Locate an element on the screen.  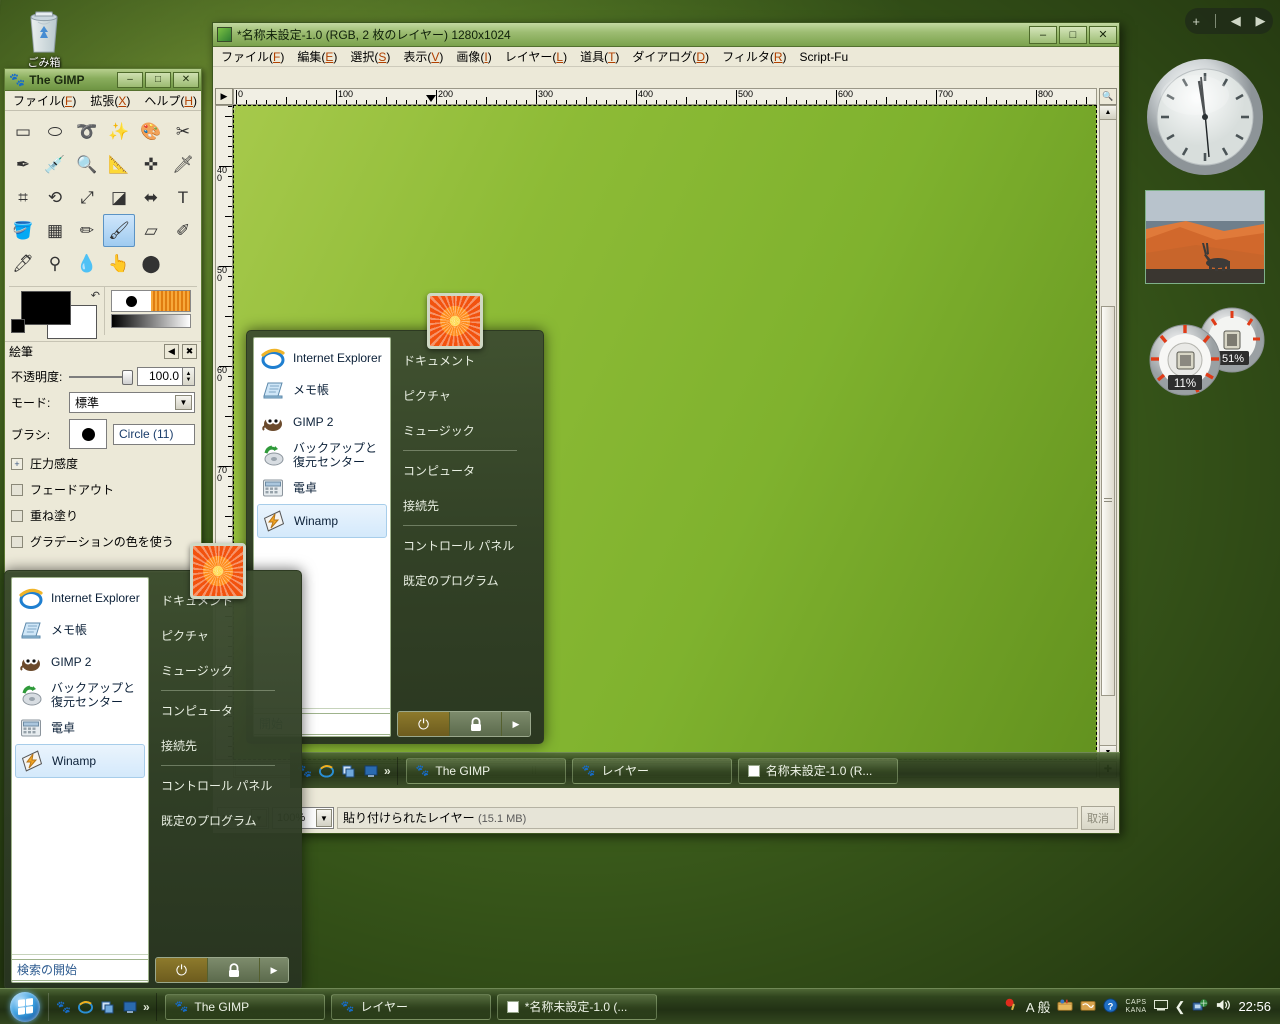
ime-pad-icon is located at coordinates (1088, 1006).